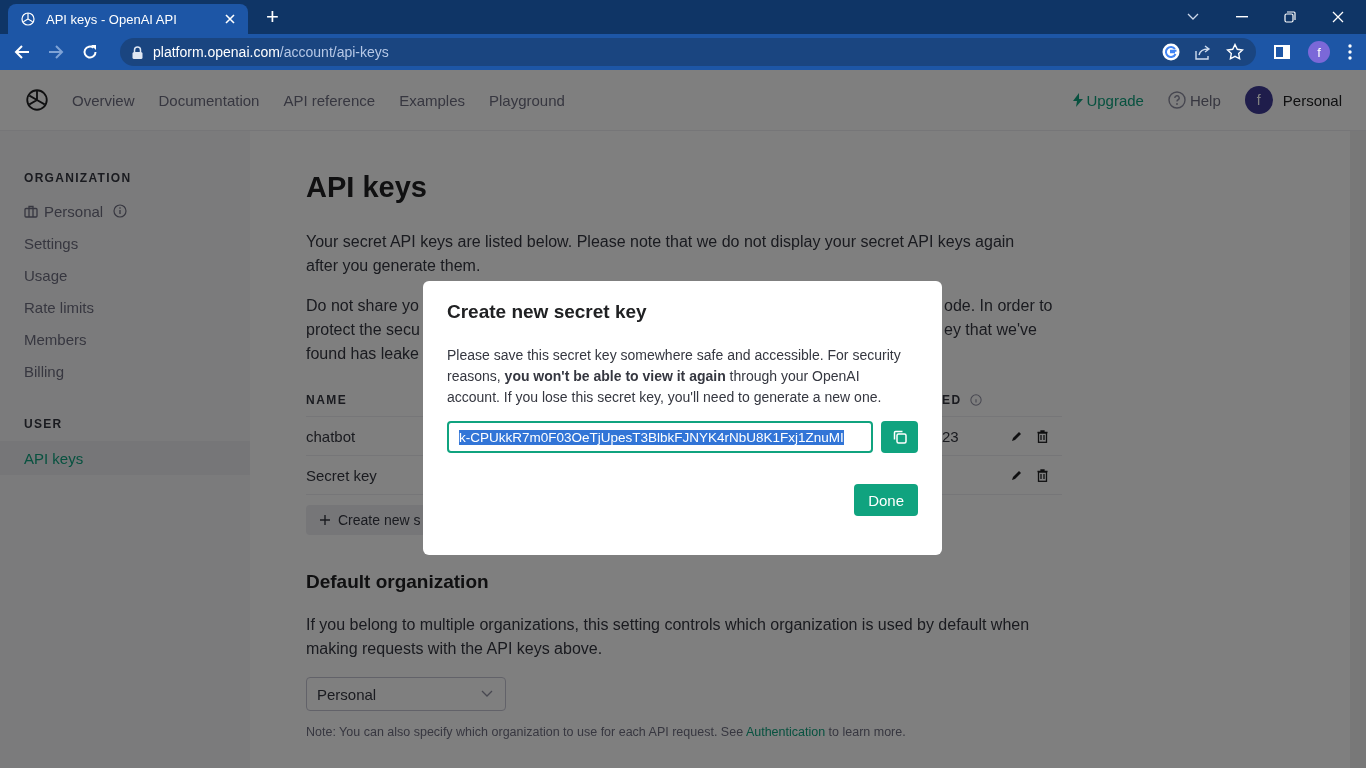  Describe the element at coordinates (998, 306) in the screenshot. I see `warning-text: ode. In order to` at that location.